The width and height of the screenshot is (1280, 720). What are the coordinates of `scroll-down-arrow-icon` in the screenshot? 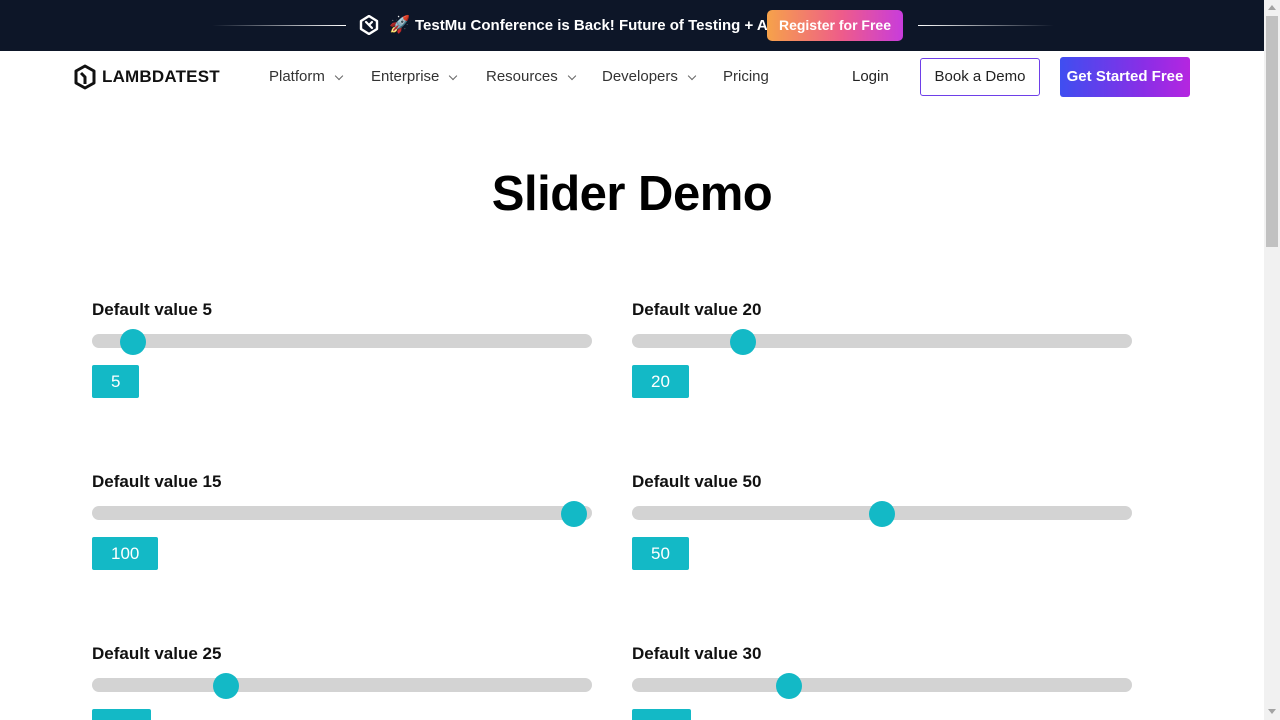 It's located at (1272, 711).